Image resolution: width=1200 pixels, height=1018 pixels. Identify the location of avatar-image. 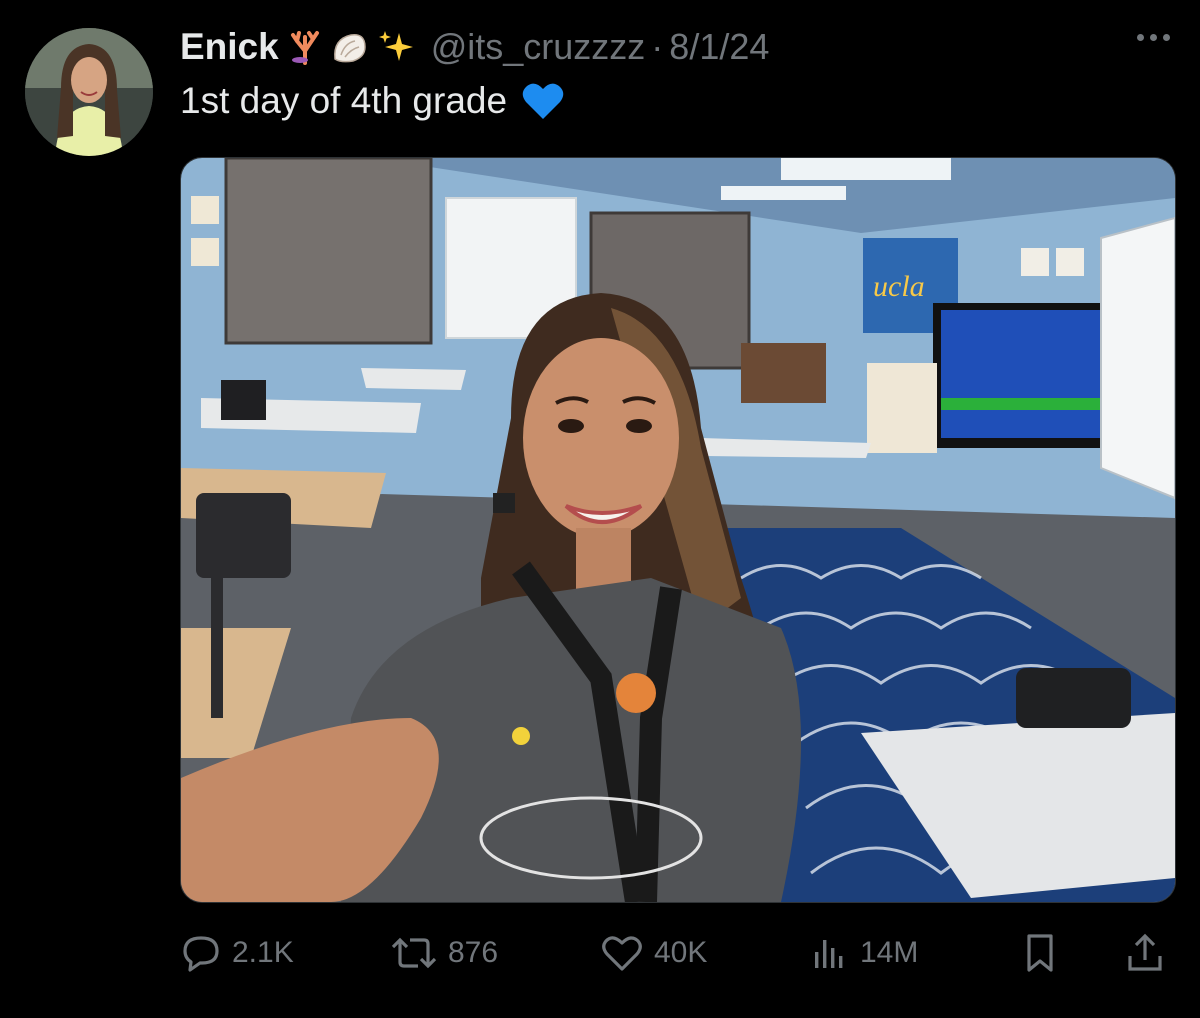
(89, 92).